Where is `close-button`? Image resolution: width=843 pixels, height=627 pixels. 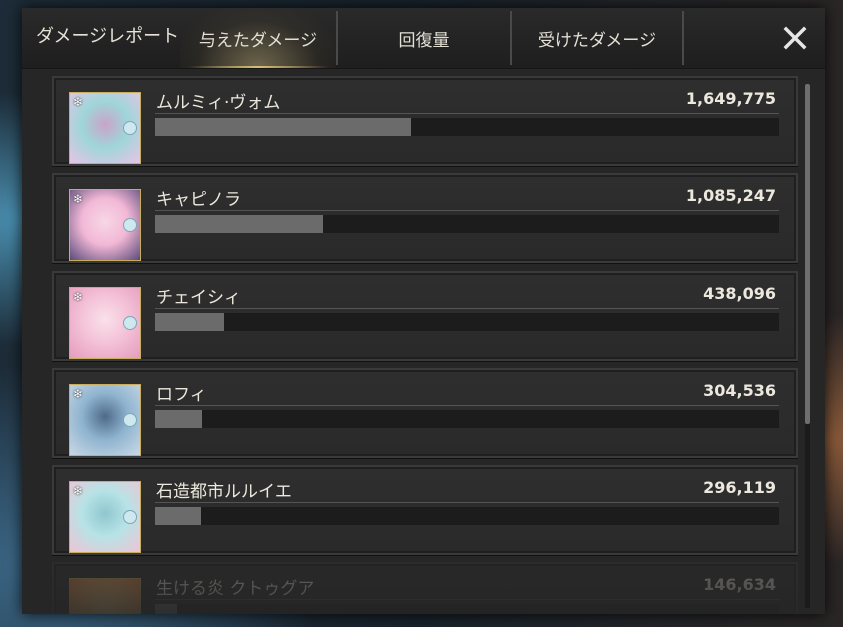
close-button is located at coordinates (795, 38).